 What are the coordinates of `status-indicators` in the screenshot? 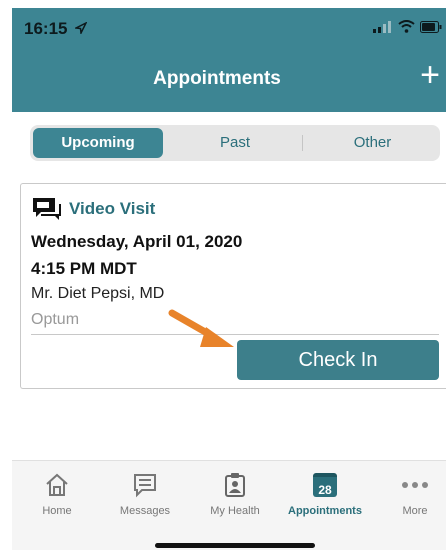 It's located at (407, 26).